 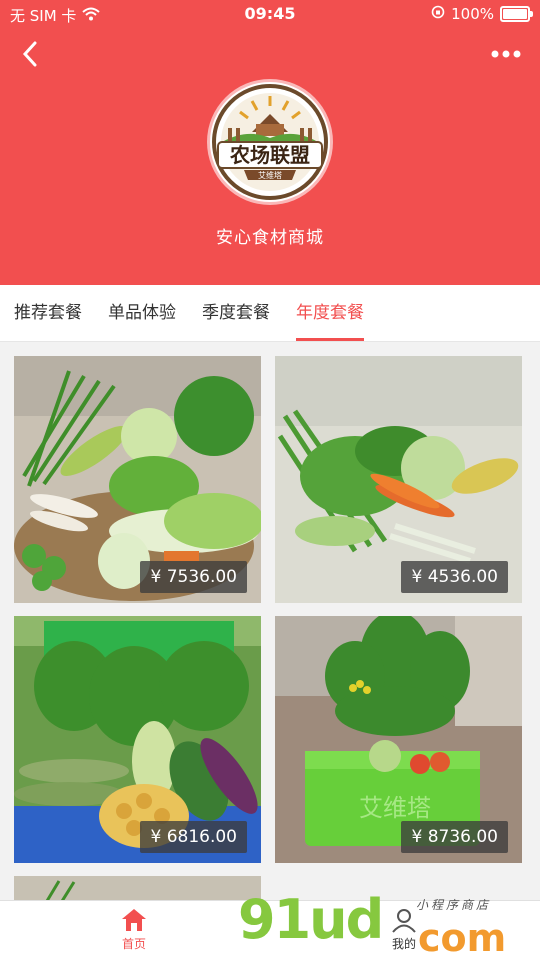 I want to click on tab-single-item: 单品体验, so click(x=142, y=313).